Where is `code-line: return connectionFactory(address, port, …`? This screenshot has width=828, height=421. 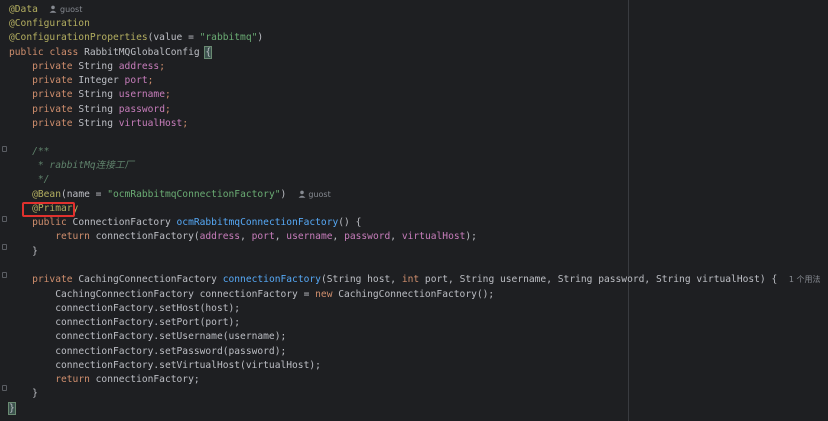
code-line: return connectionFactory(address, port, … is located at coordinates (243, 237).